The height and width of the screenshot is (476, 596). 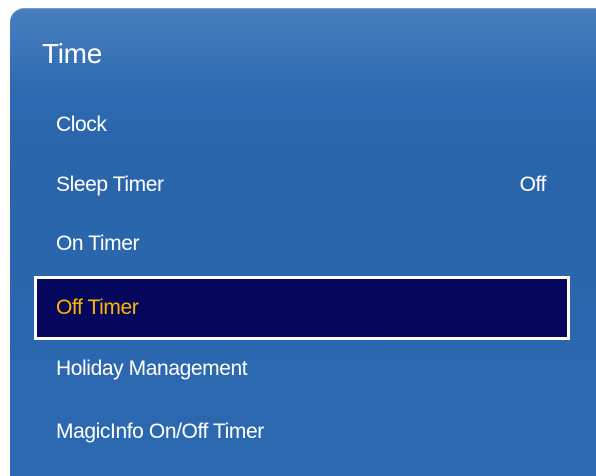 I want to click on menu-item-label: MagicInfo On/Off Timer, so click(x=160, y=431).